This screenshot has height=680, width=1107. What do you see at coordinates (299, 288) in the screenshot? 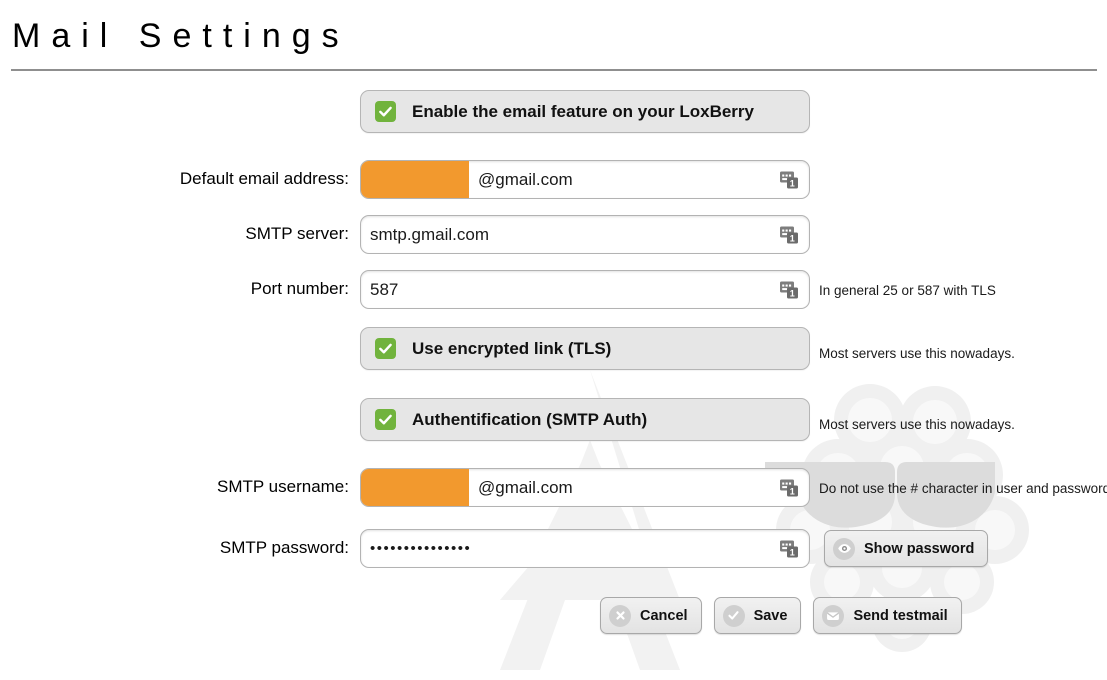
I see `port-number-label: Port number:` at bounding box center [299, 288].